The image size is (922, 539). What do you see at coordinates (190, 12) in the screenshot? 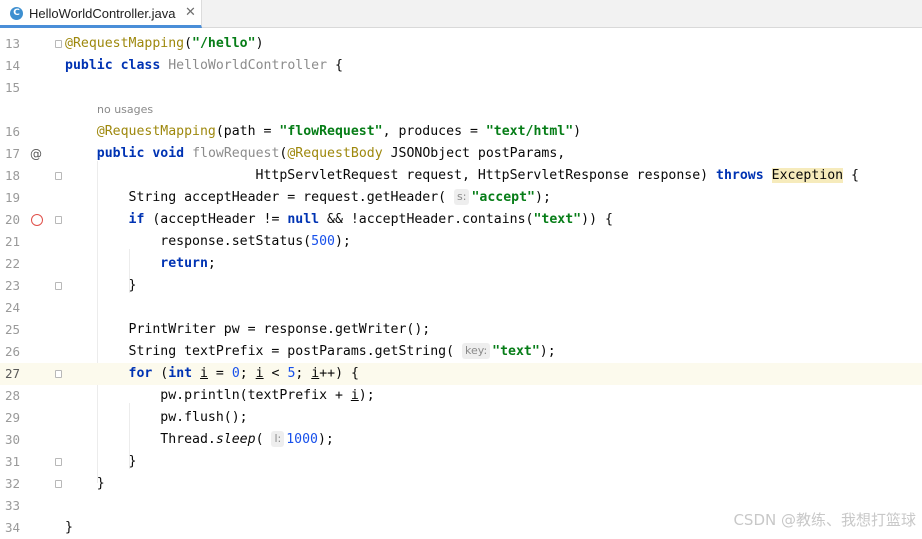
I see `close-icon: ✕` at bounding box center [190, 12].